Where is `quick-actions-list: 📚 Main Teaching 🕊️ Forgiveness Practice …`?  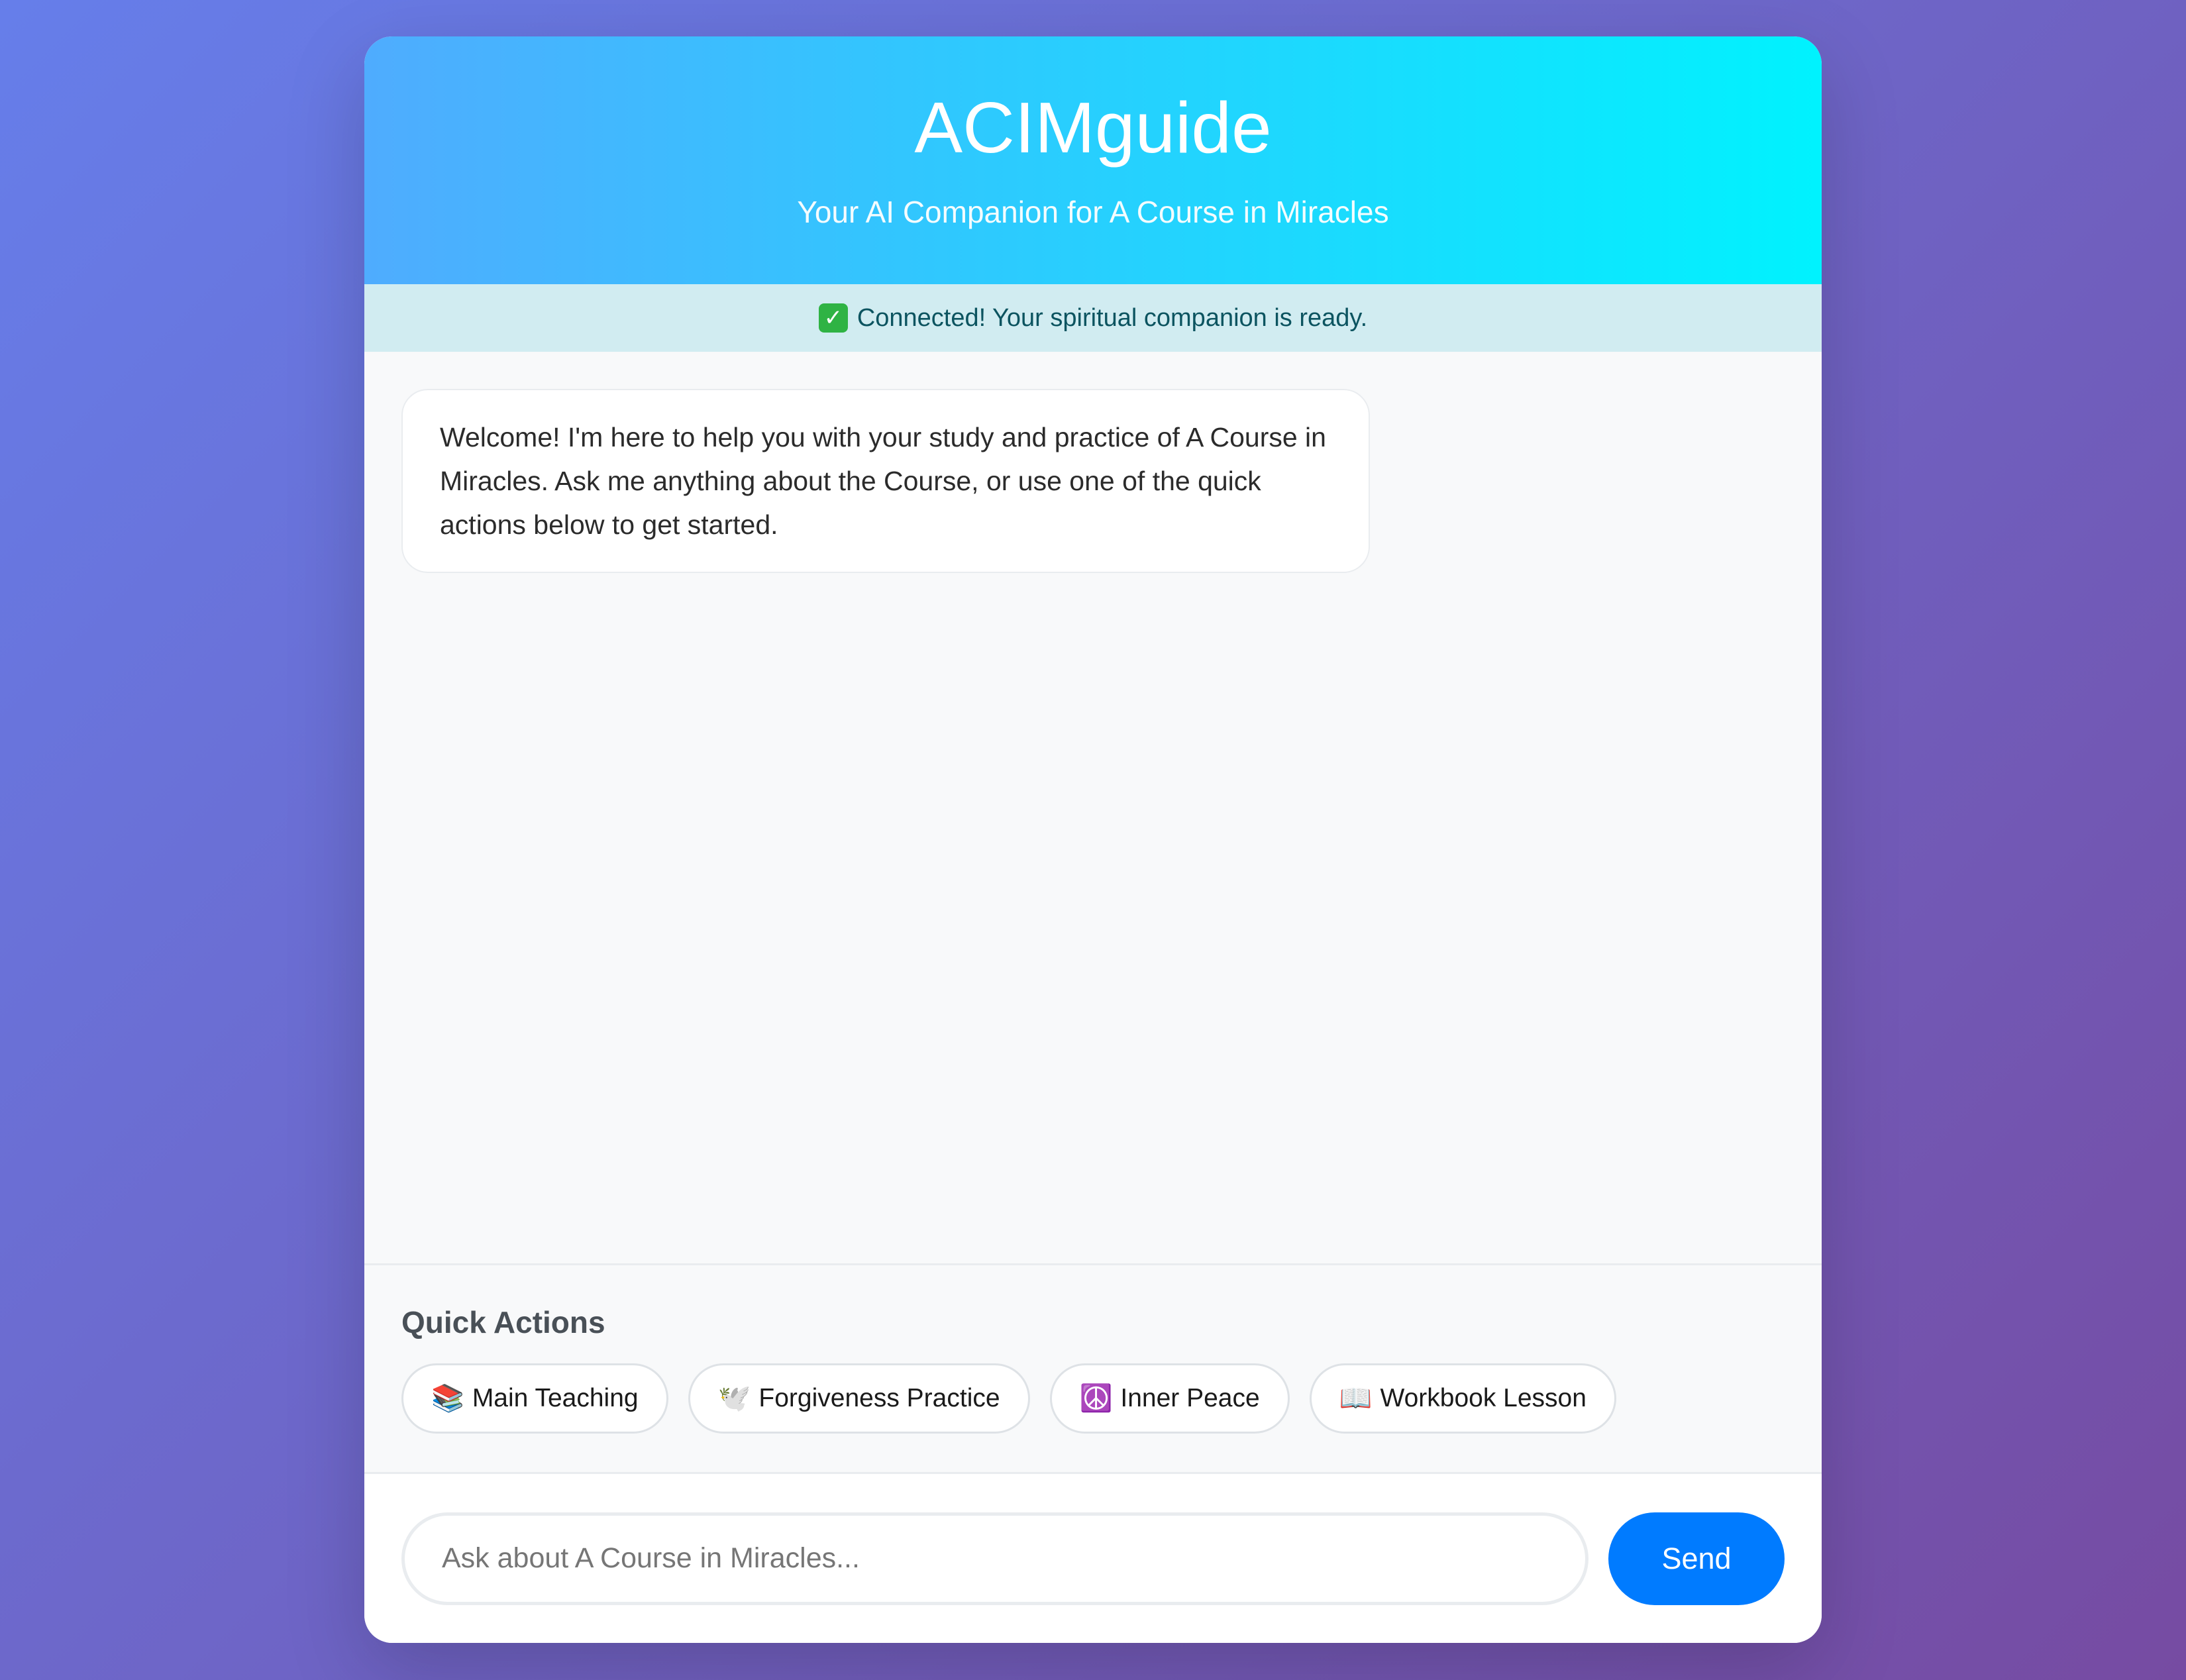 quick-actions-list: 📚 Main Teaching 🕊️ Forgiveness Practice … is located at coordinates (1093, 1398).